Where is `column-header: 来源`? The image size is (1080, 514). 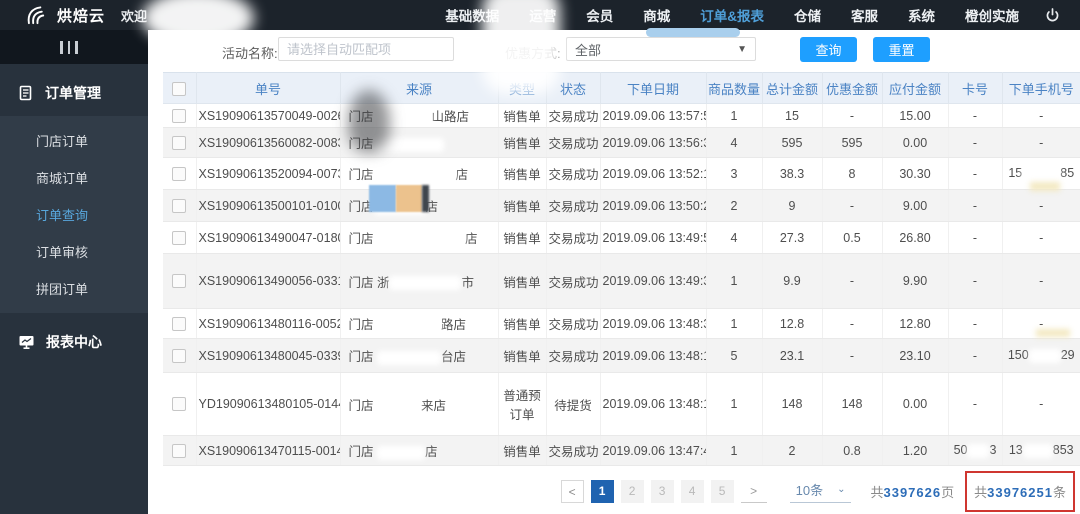 column-header: 来源 is located at coordinates (419, 88).